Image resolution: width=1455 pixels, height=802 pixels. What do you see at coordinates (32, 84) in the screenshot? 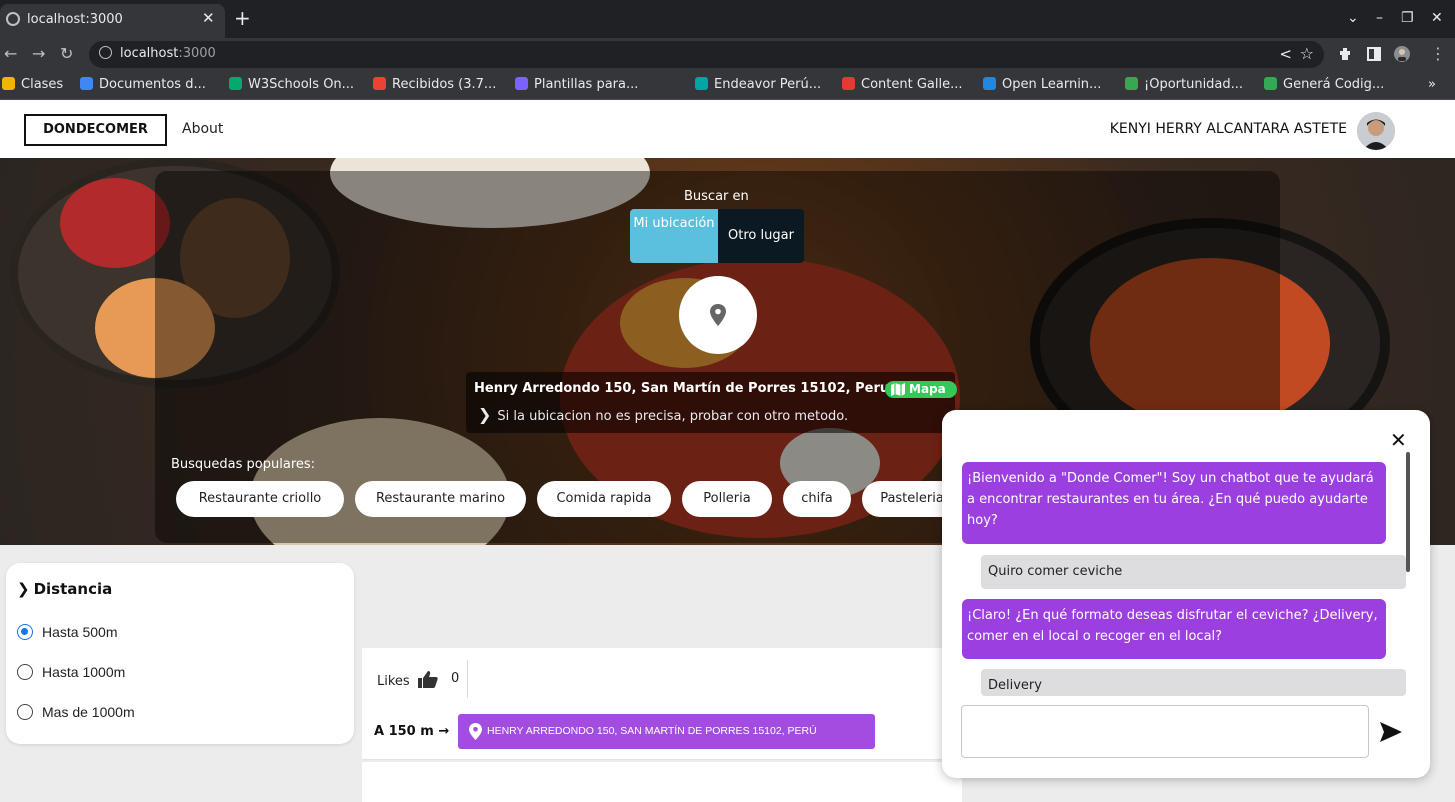
I see `bookmark-clases: Clases` at bounding box center [32, 84].